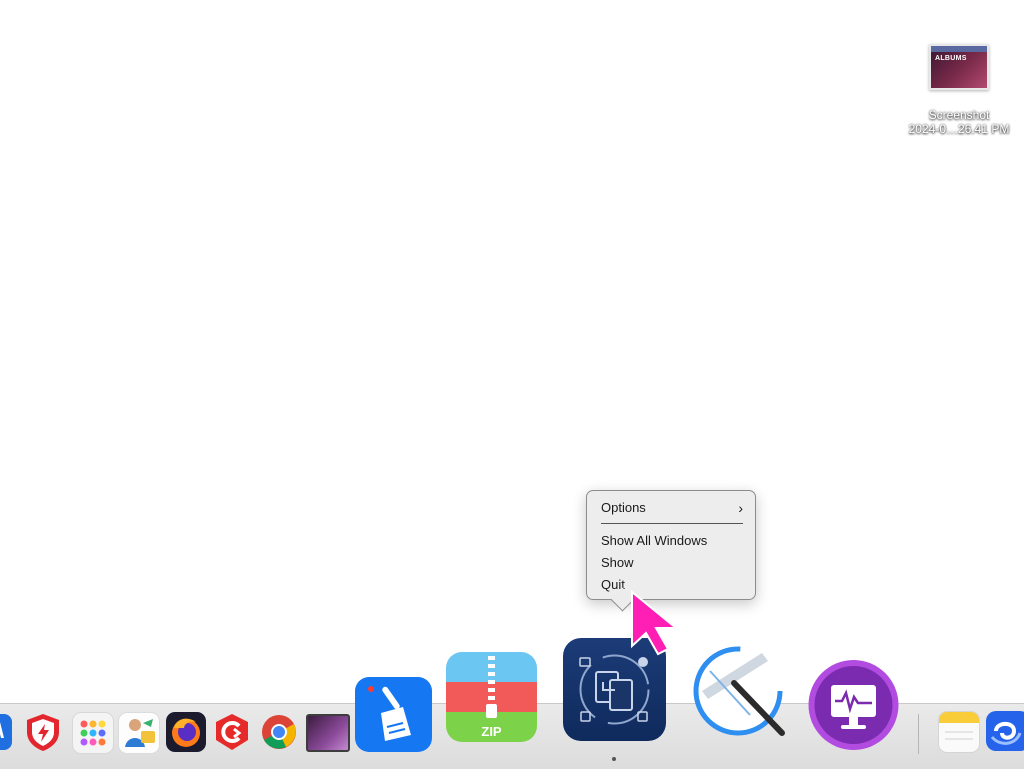  Describe the element at coordinates (740, 508) in the screenshot. I see `chevron-right-icon: ›` at that location.